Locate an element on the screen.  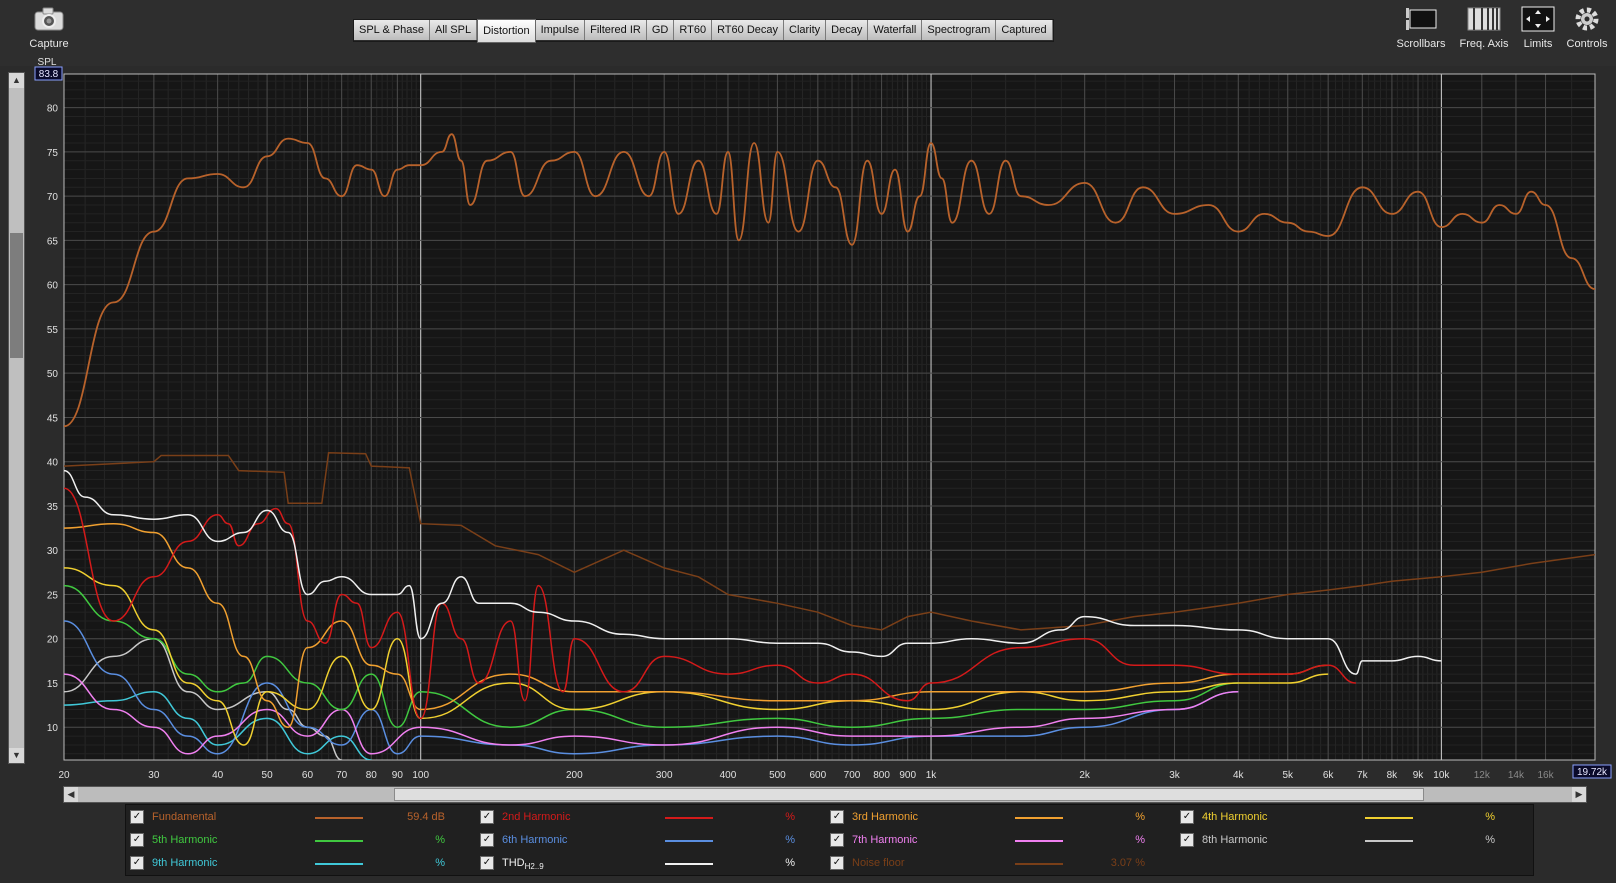
x-tick-label: 3k is located at coordinates (1175, 775).